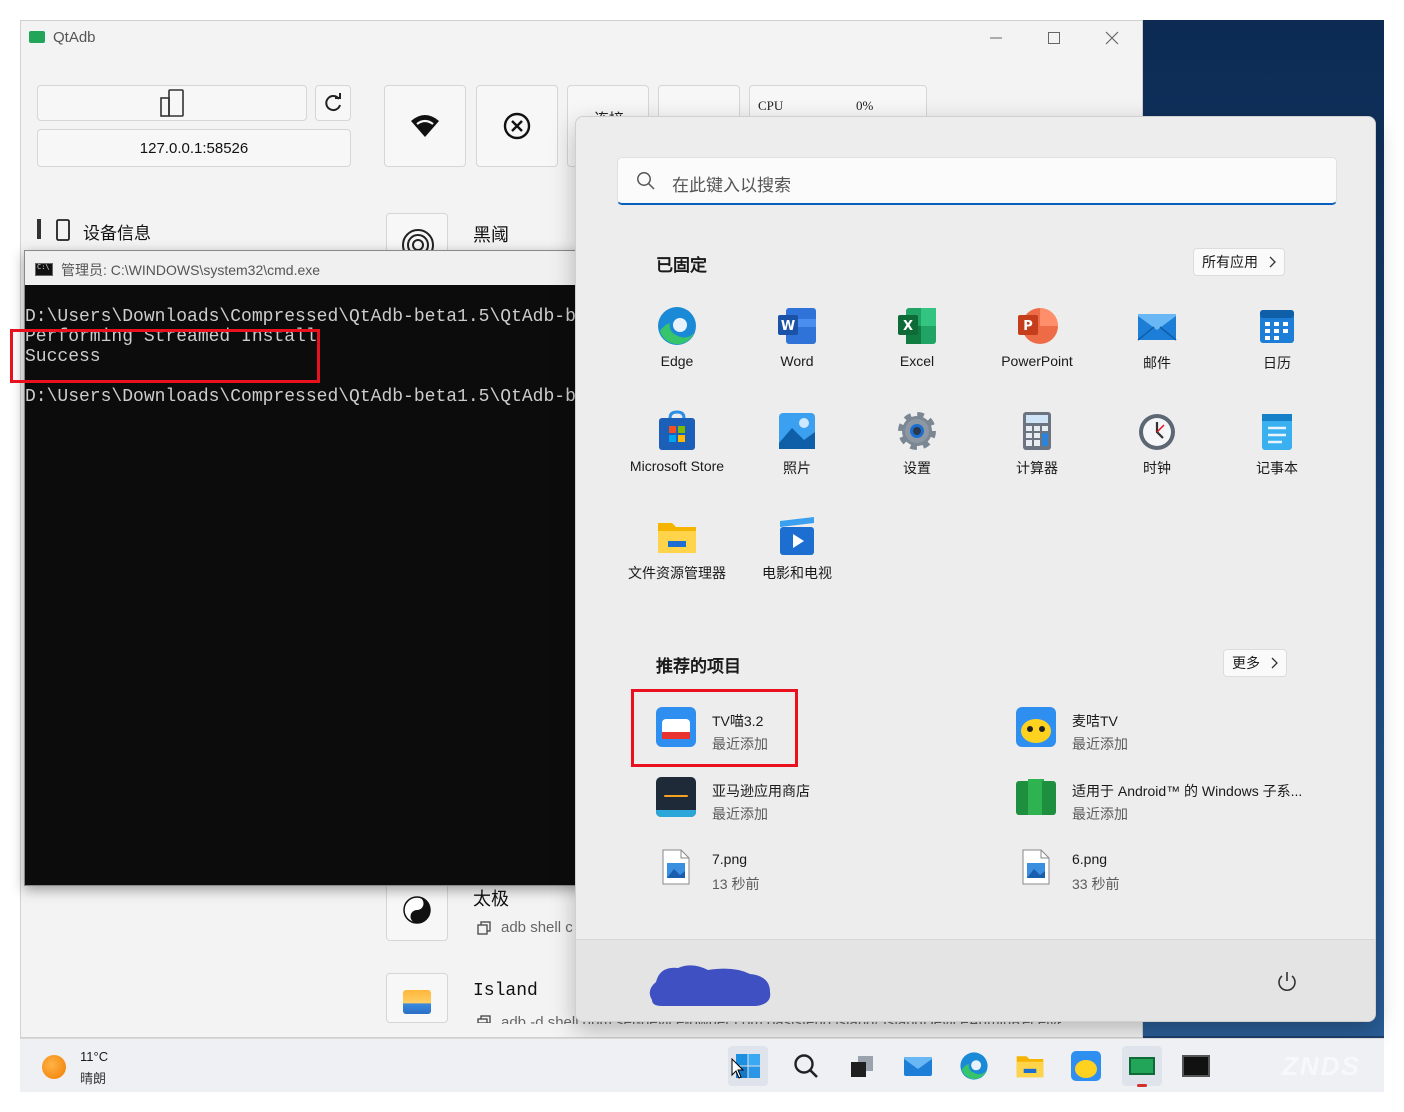 Image resolution: width=1404 pixels, height=1112 pixels. What do you see at coordinates (736, 884) in the screenshot?
I see `recommended-subtitle: 13 秒前` at bounding box center [736, 884].